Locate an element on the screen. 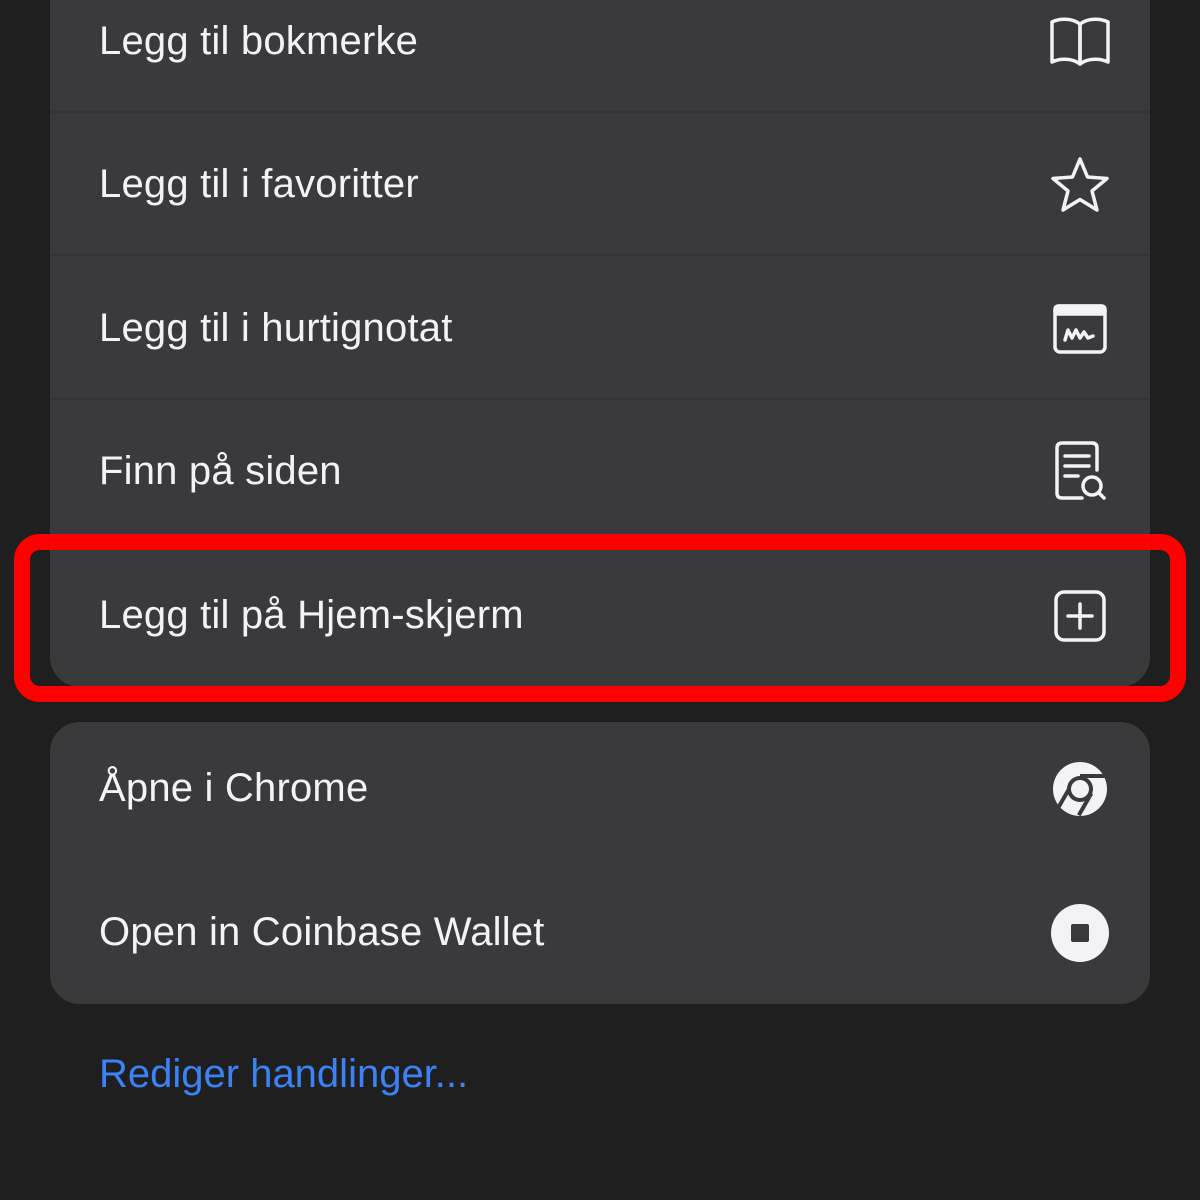  add-bookmark-label: Legg til bokmerke is located at coordinates (259, 41).